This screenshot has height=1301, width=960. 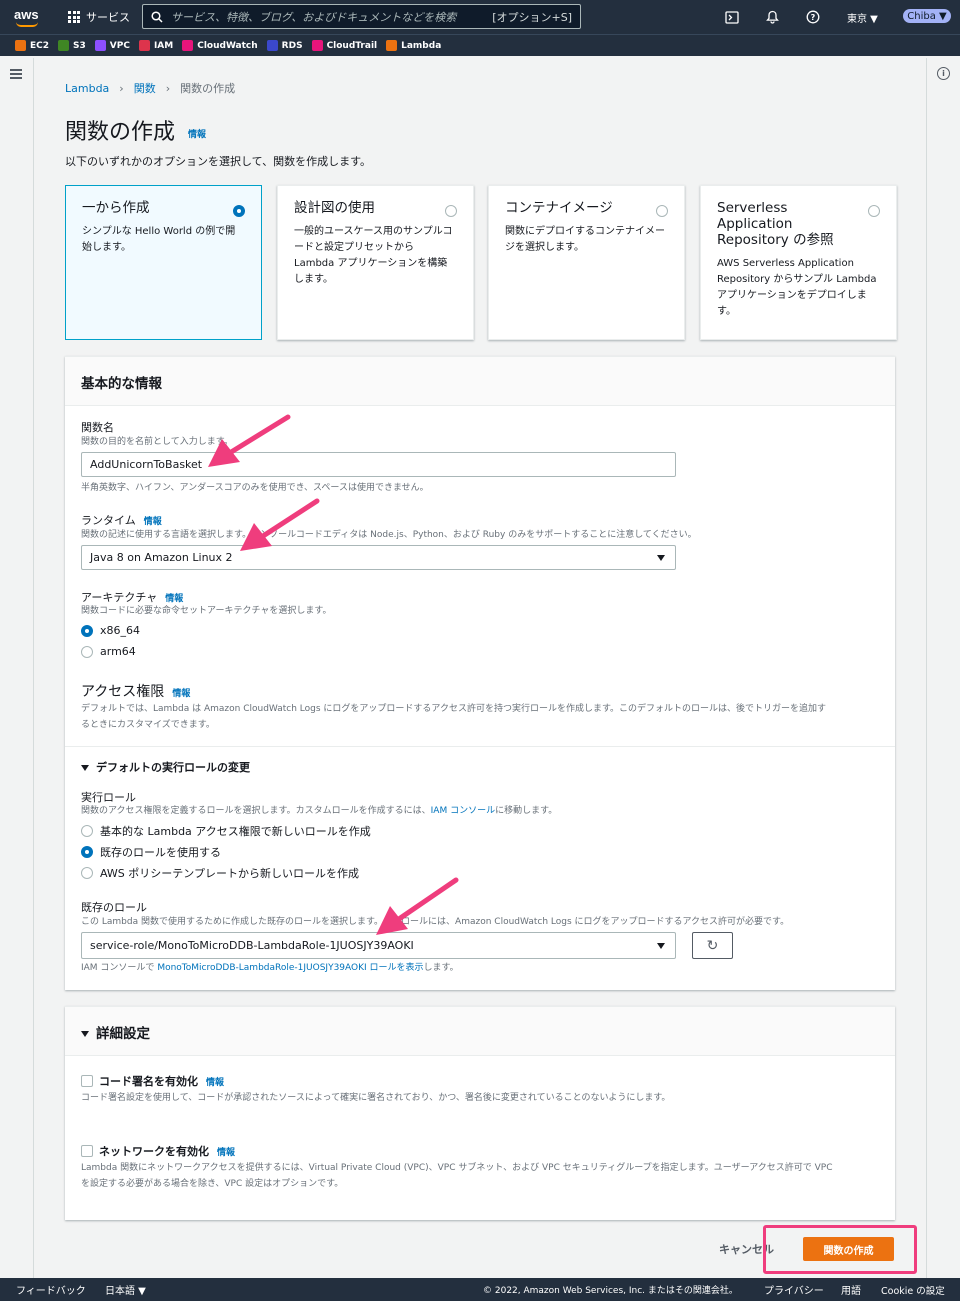 I want to click on s3-icon, so click(x=64, y=45).